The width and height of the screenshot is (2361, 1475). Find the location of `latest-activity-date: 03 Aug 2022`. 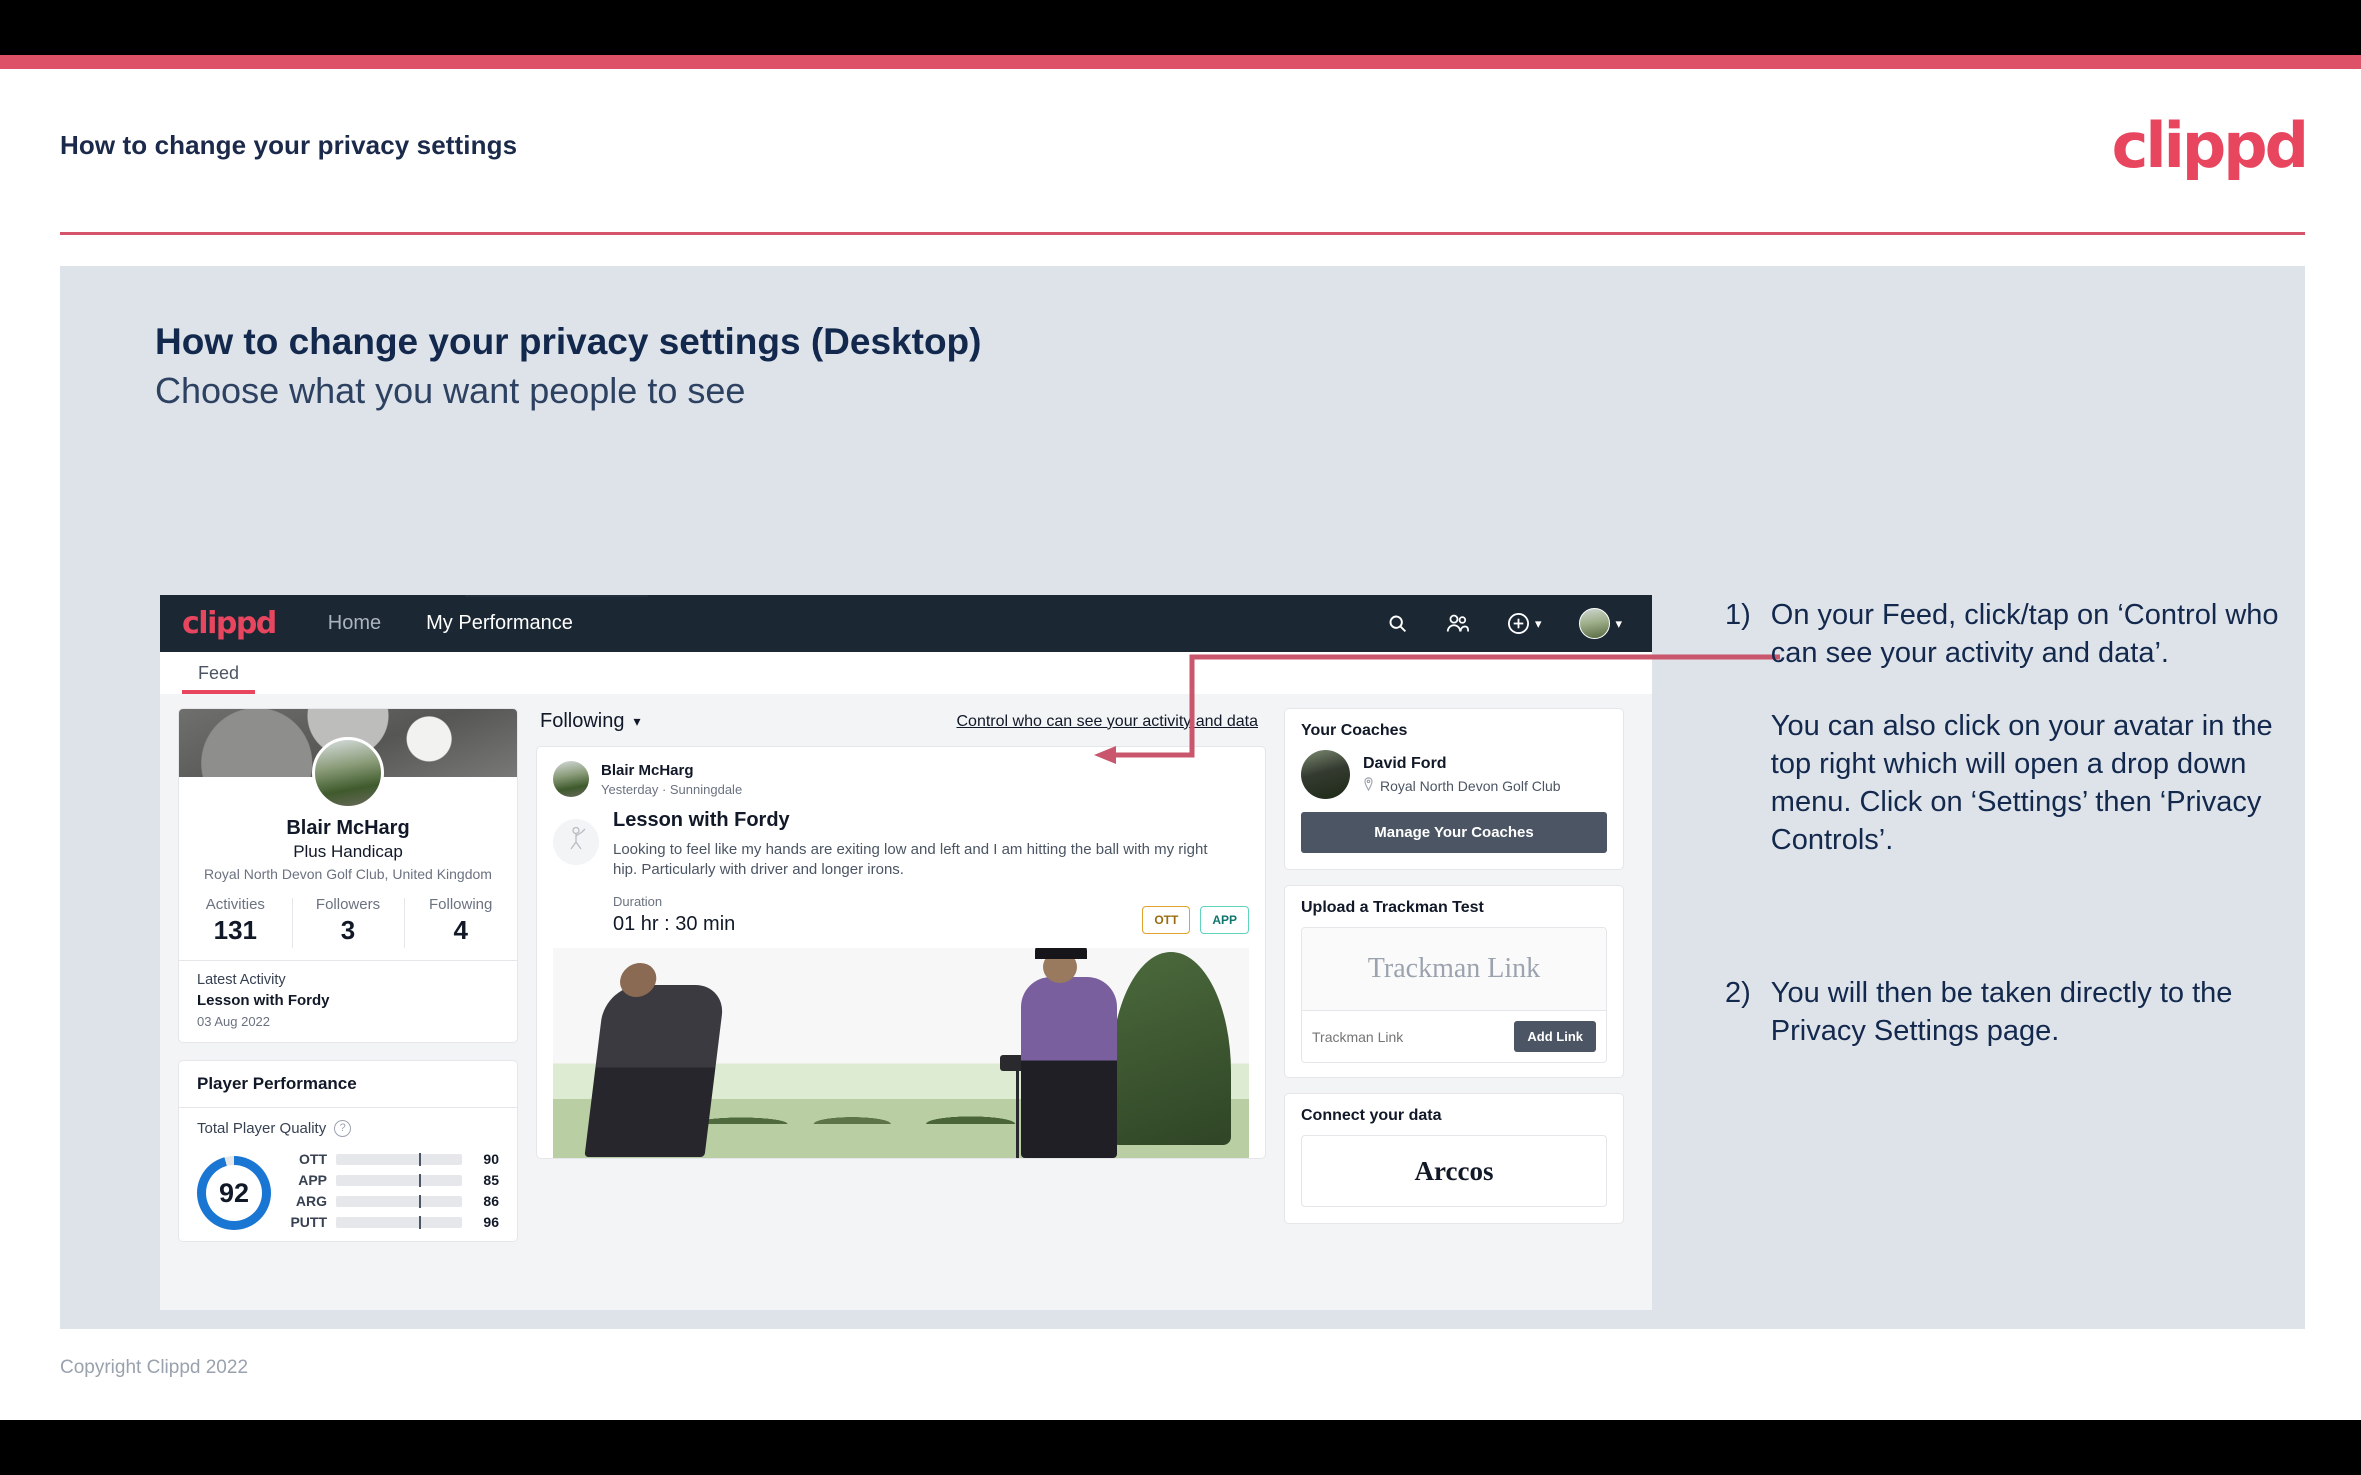

latest-activity-date: 03 Aug 2022 is located at coordinates (234, 1021).